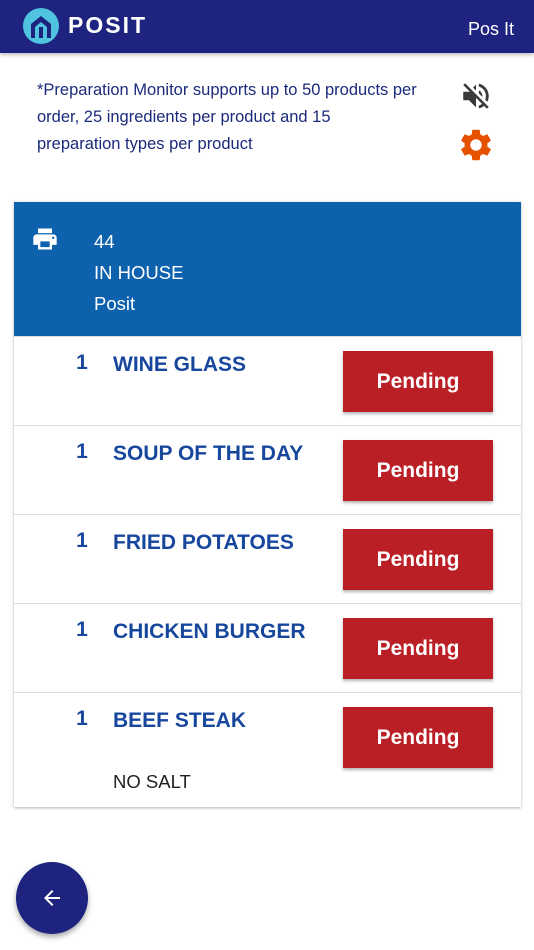 This screenshot has height=950, width=534. I want to click on volume-off-icon, so click(476, 96).